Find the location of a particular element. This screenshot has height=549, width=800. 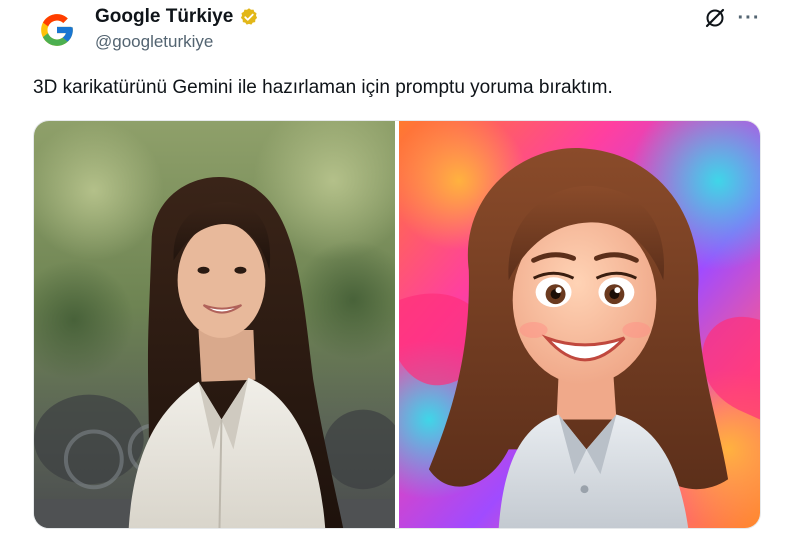

profile-avatar is located at coordinates (57, 30).